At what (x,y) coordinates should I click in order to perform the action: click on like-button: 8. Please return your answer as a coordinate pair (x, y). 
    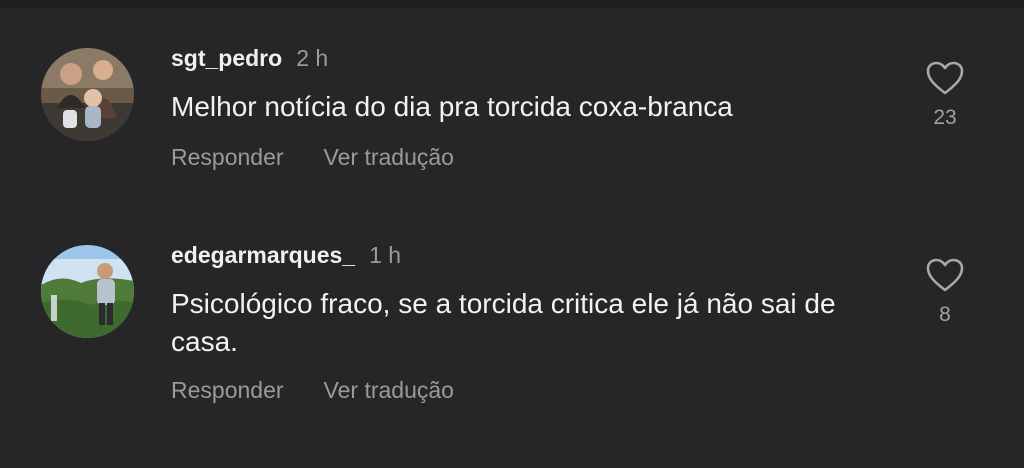
    Looking at the image, I should click on (945, 292).